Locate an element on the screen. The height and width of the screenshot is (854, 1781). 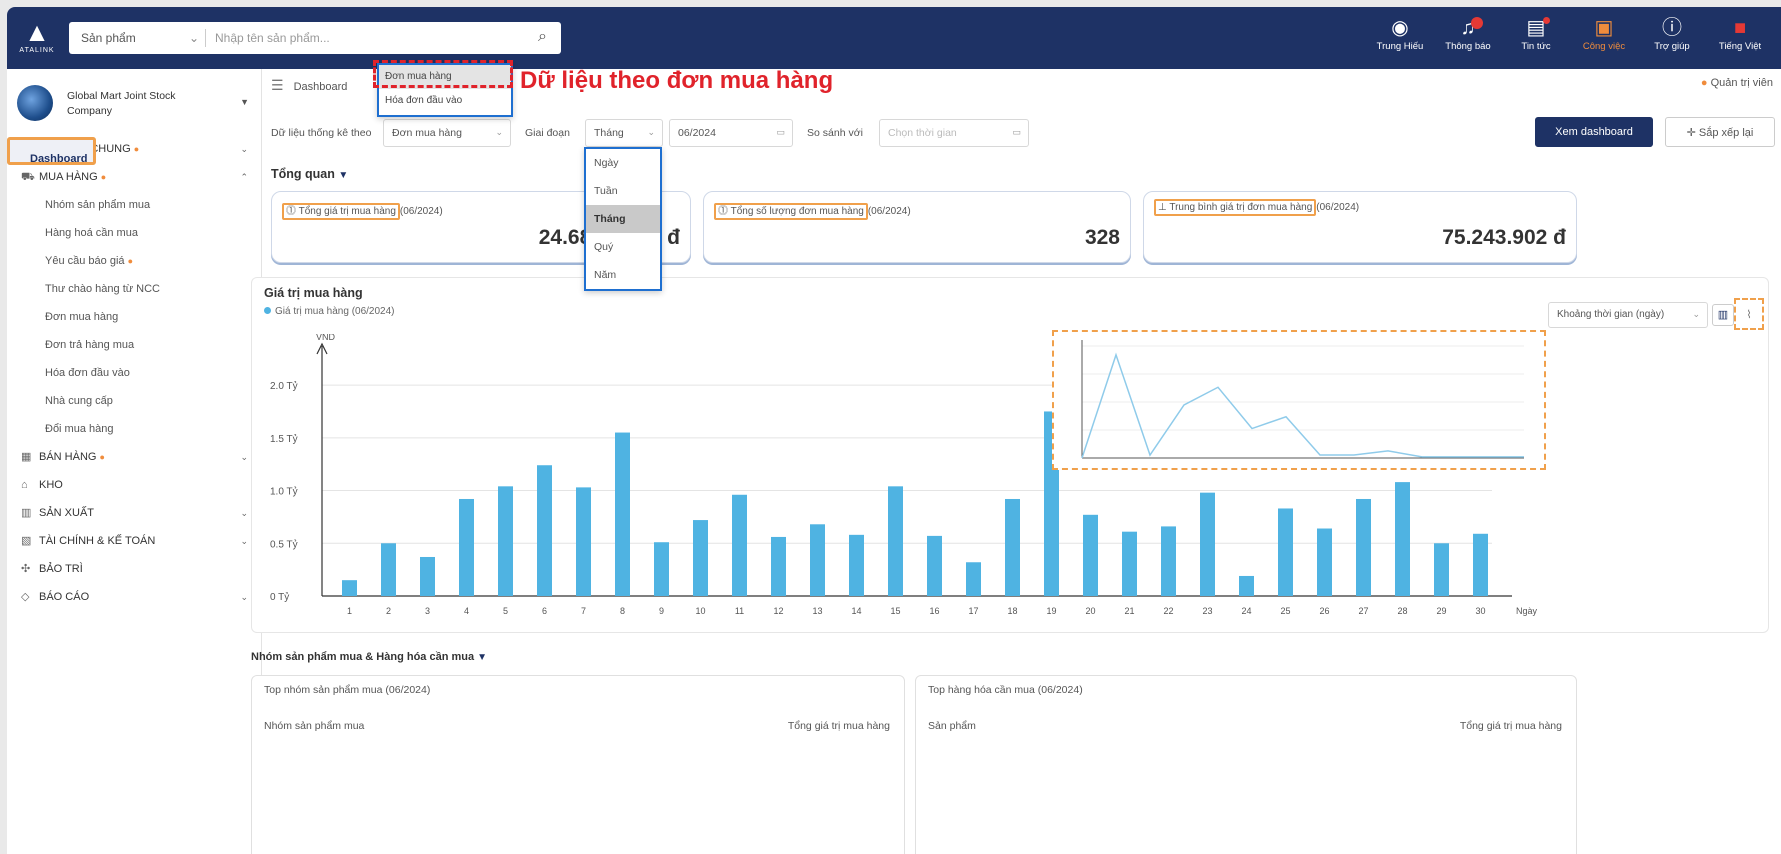
legend-dot is located at coordinates (267, 310).